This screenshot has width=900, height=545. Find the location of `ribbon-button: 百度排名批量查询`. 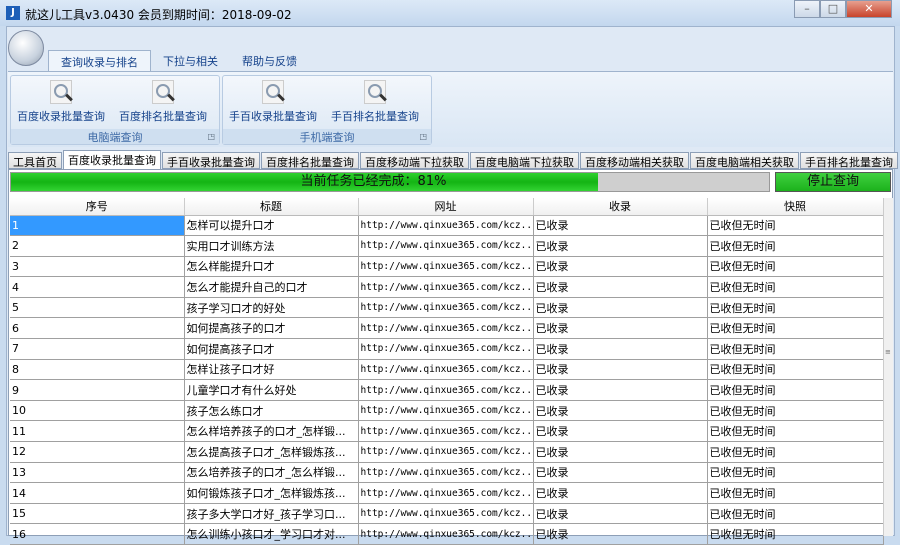

ribbon-button: 百度排名批量查询 is located at coordinates (163, 102).